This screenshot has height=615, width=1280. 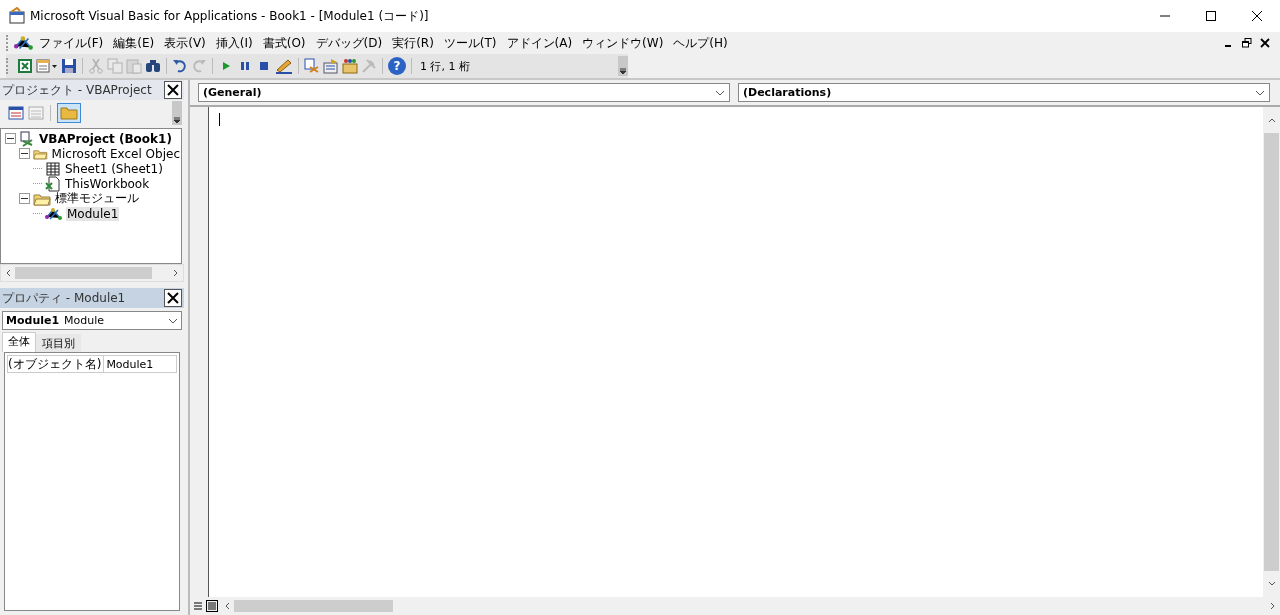 I want to click on spreadsheet-icon, so click(x=25, y=66).